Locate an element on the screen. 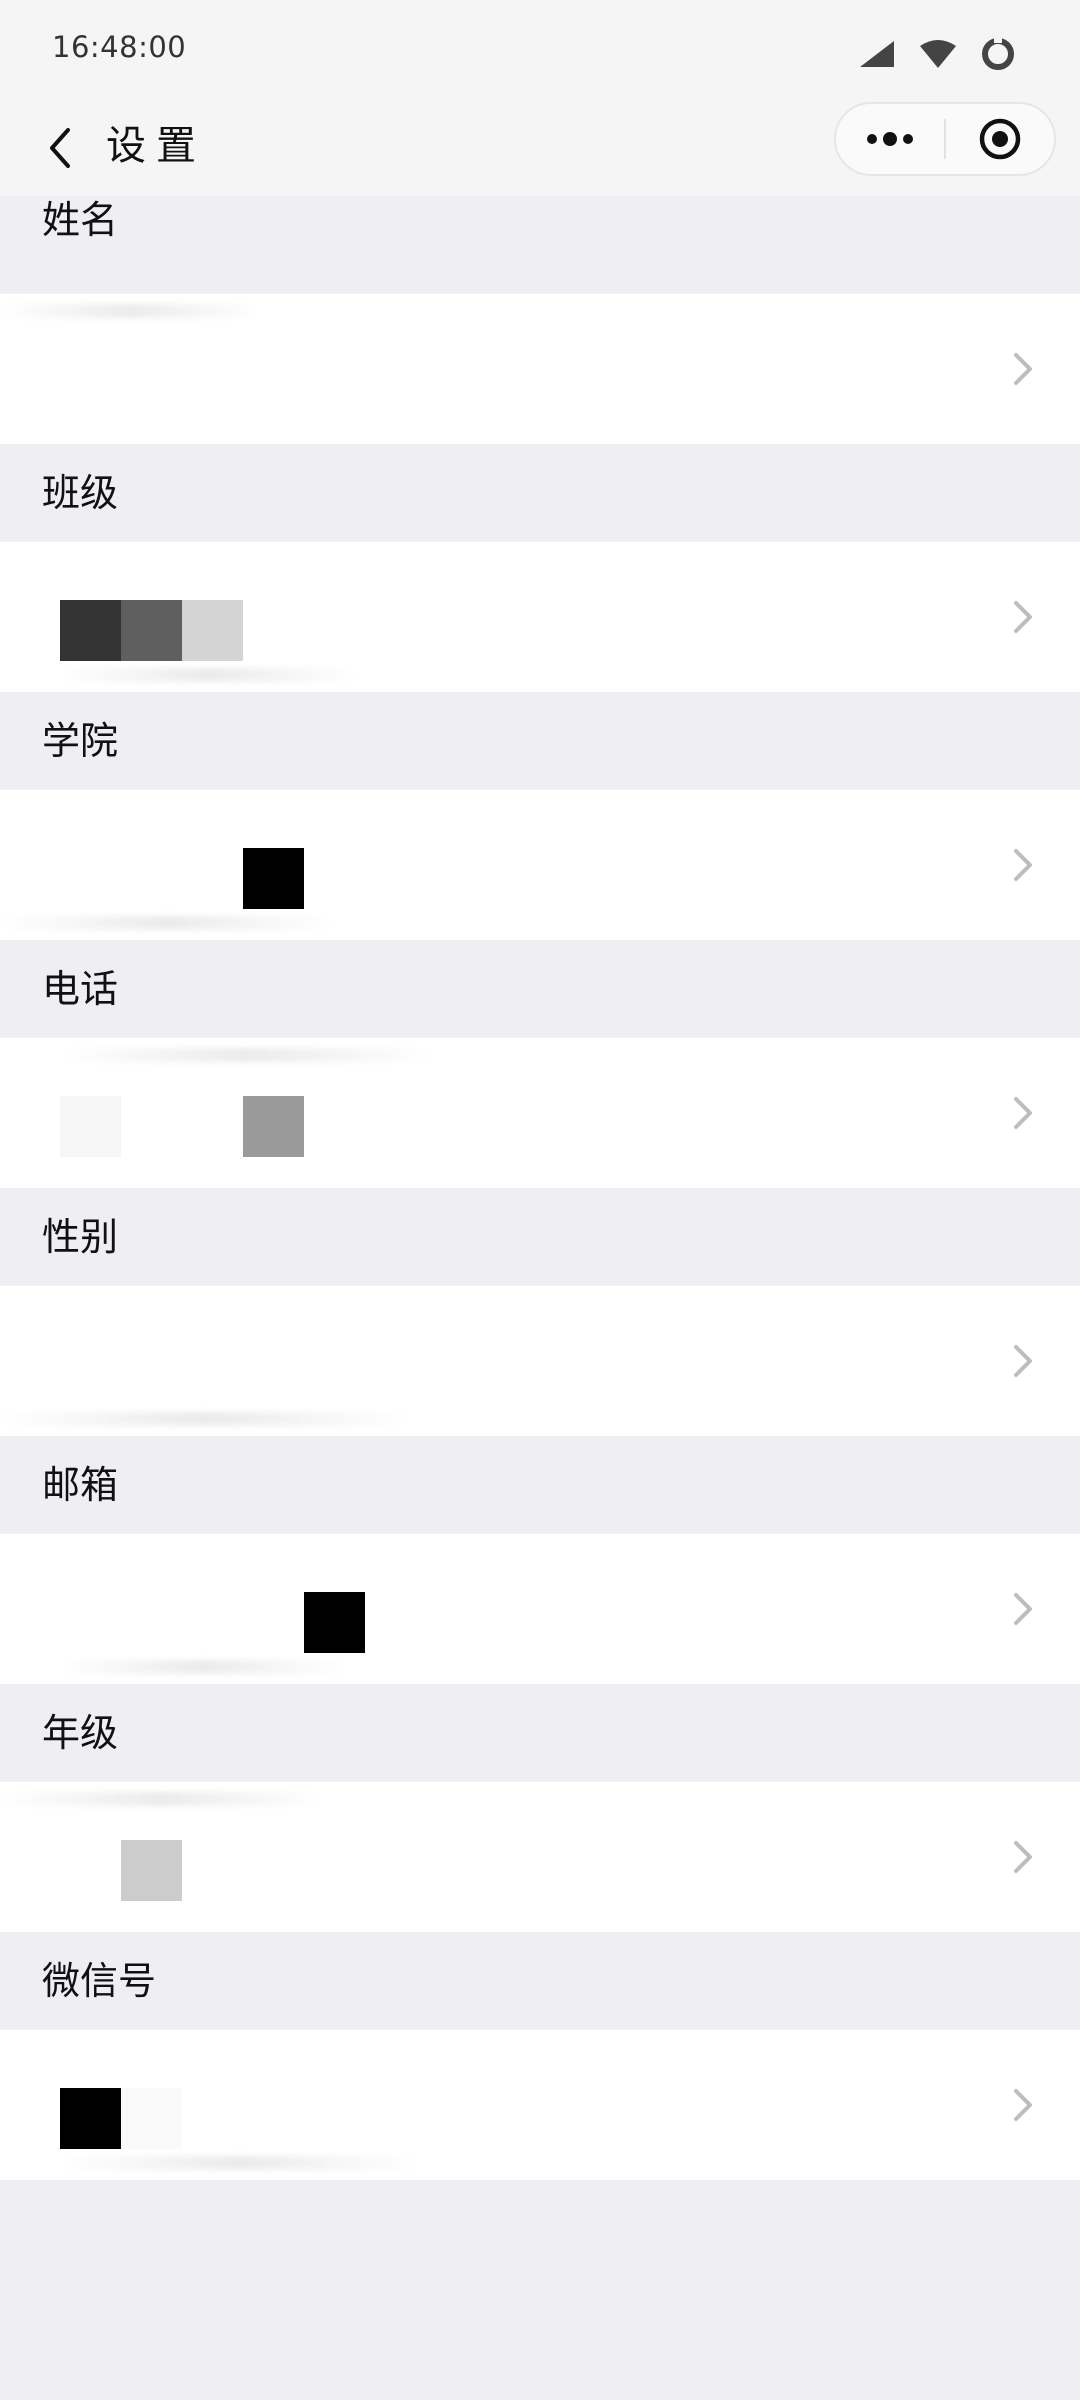  more-button is located at coordinates (890, 139).